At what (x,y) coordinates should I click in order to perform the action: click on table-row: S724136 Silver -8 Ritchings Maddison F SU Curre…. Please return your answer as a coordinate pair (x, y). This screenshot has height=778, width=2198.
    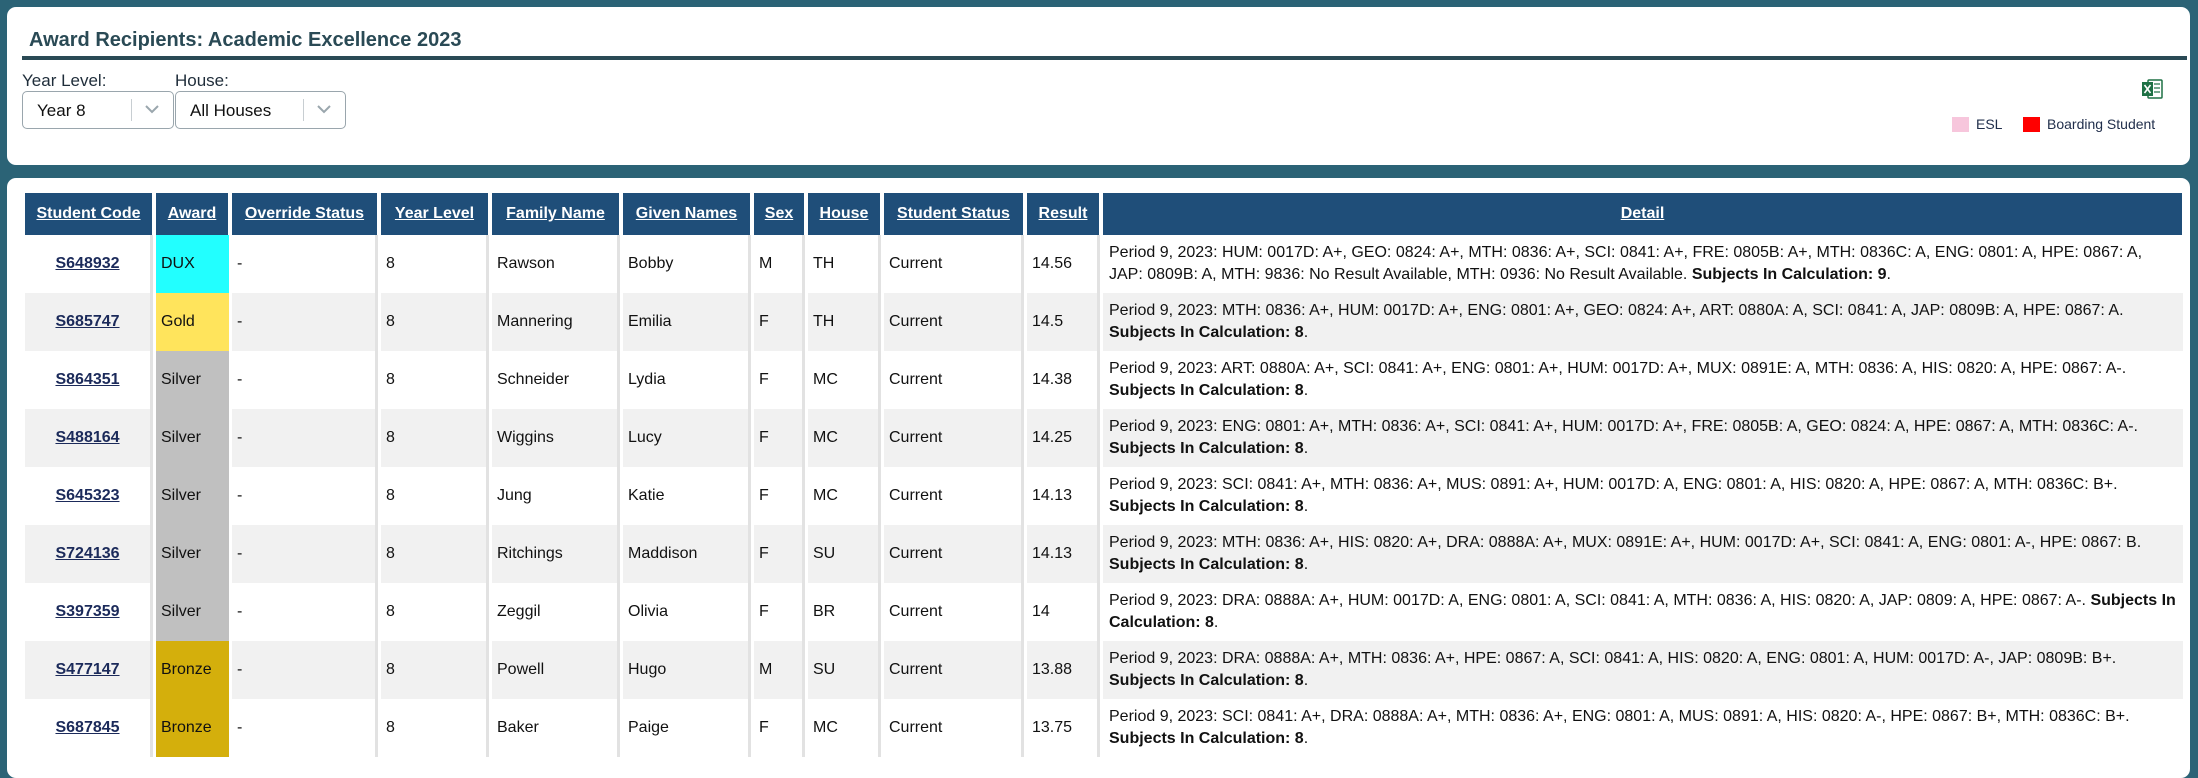
    Looking at the image, I should click on (1104, 554).